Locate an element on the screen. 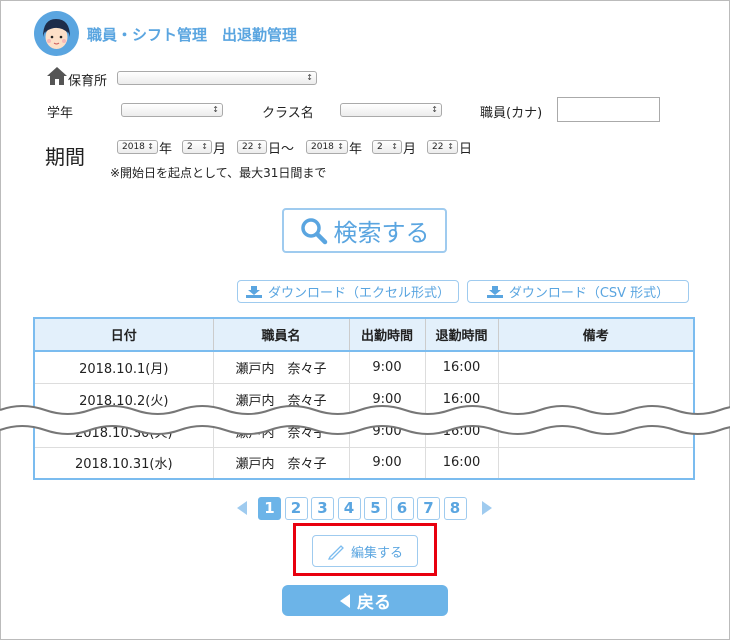  start-month-select: 2 is located at coordinates (197, 147).